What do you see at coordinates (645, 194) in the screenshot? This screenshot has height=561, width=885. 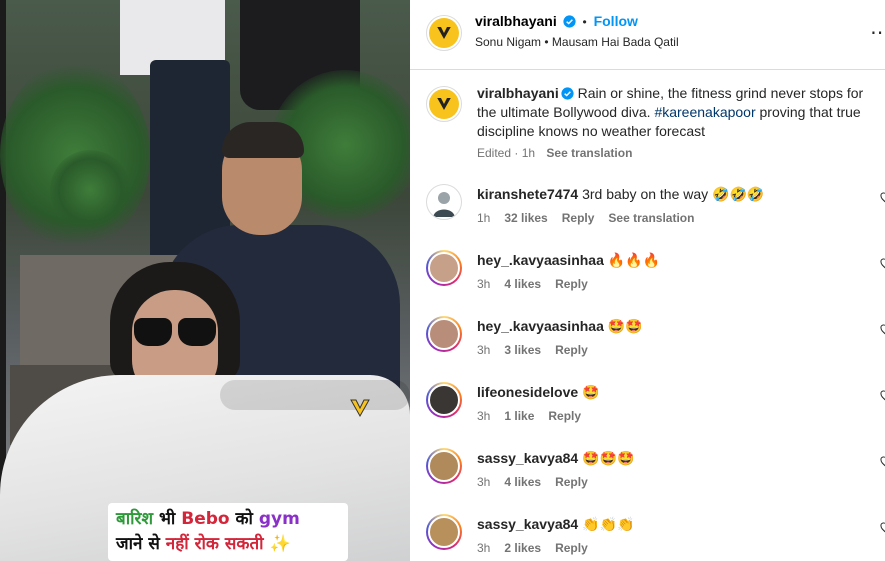 I see `comment-text: 3rd baby on the way` at bounding box center [645, 194].